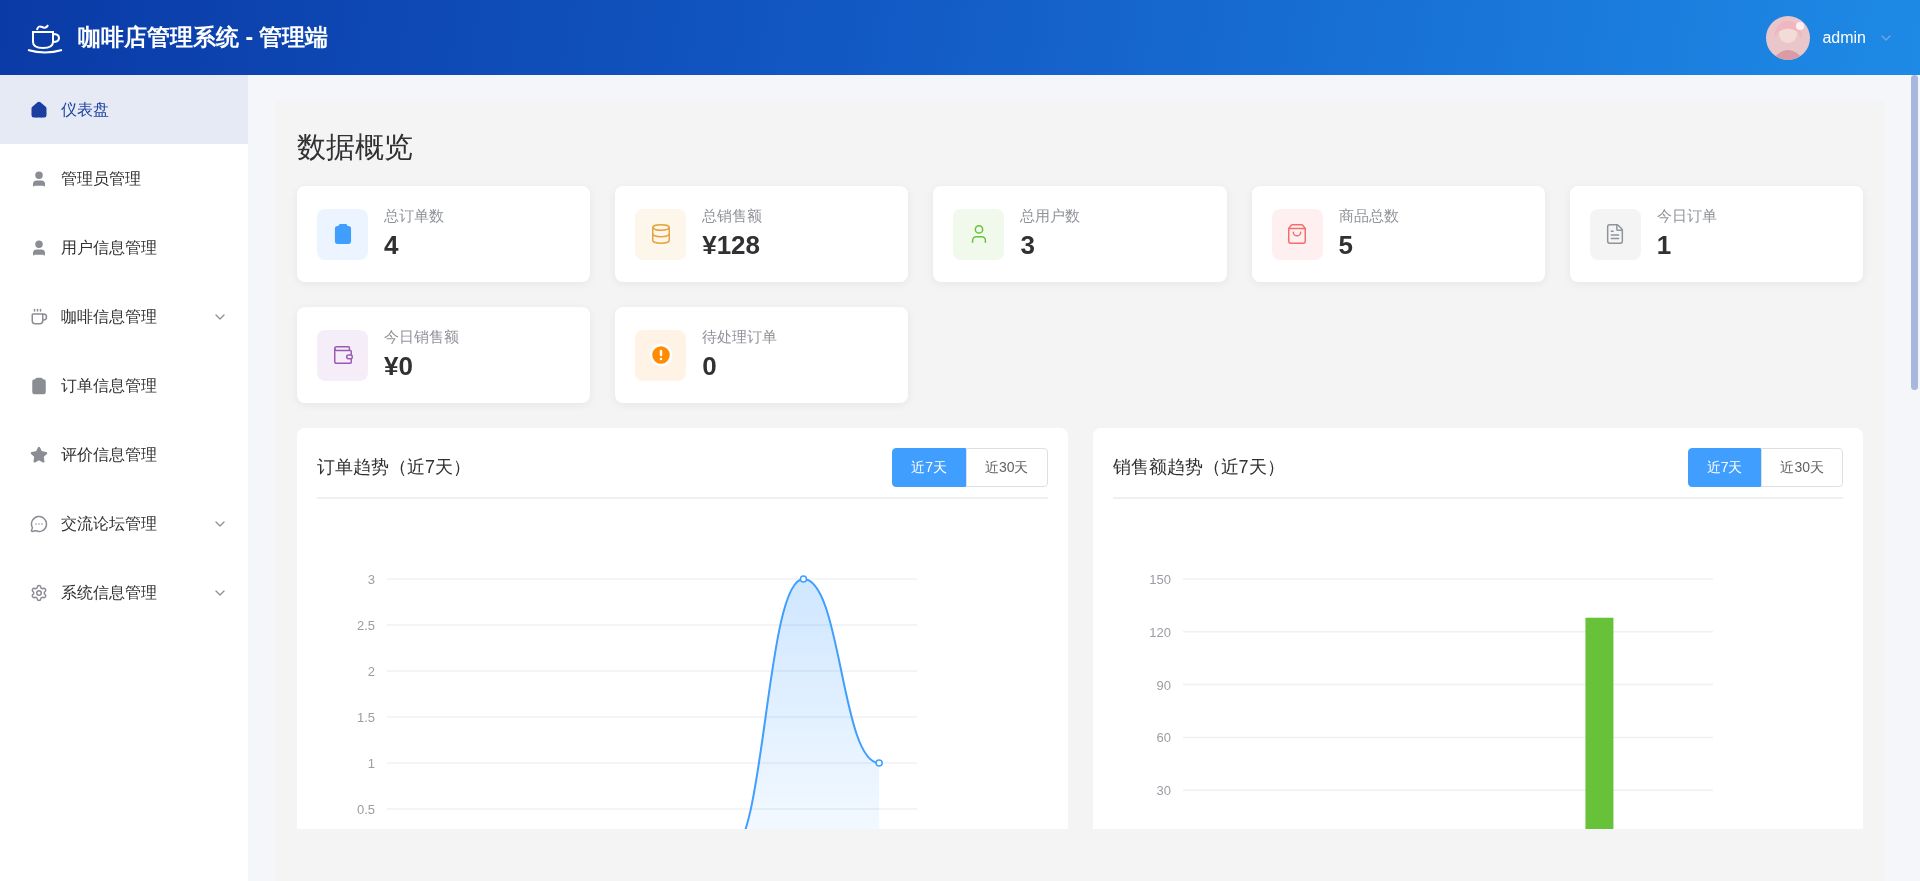 This screenshot has height=881, width=1920. Describe the element at coordinates (1198, 467) in the screenshot. I see `chart-title: 销售额趋势（近7天）` at that location.